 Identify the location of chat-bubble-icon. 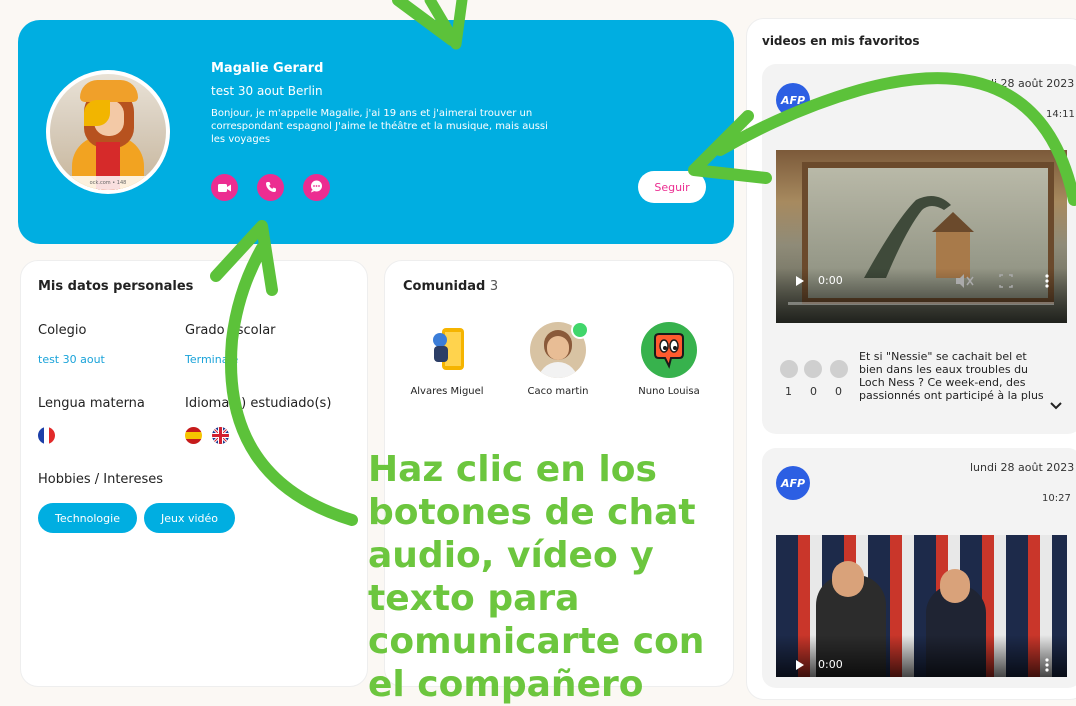
(316, 187).